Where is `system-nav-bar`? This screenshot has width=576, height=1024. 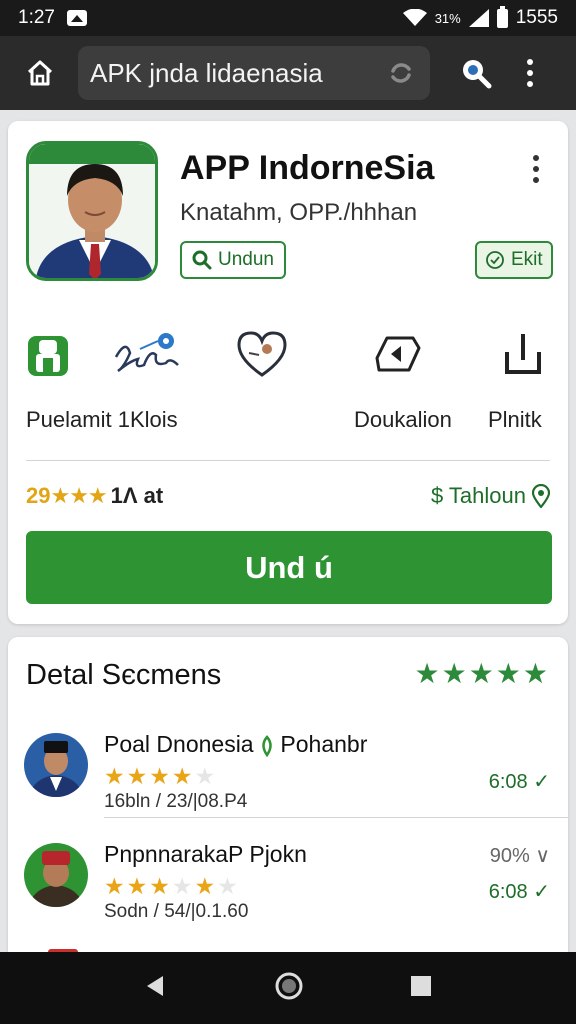 system-nav-bar is located at coordinates (288, 988).